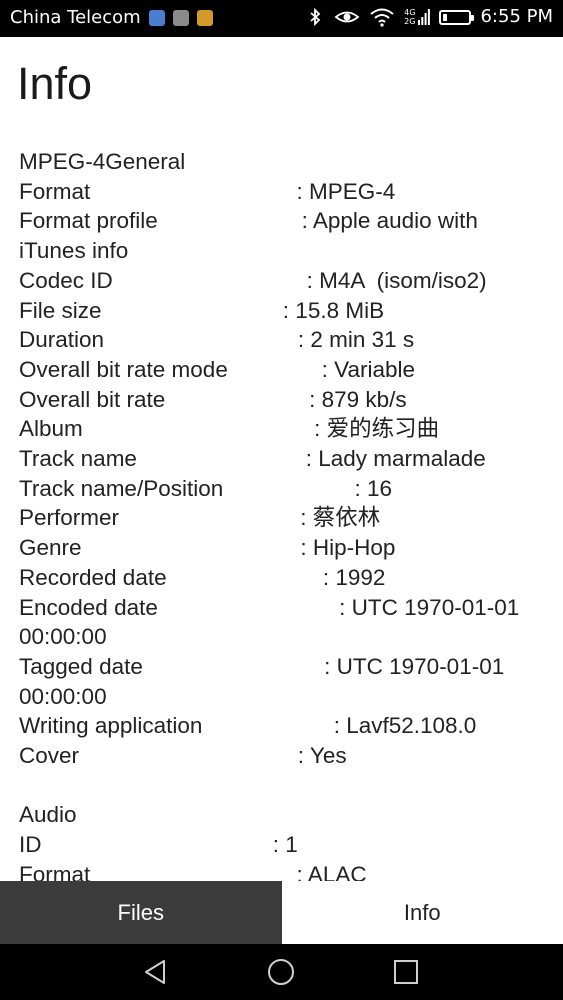  What do you see at coordinates (55, 83) in the screenshot?
I see `page-title: Info` at bounding box center [55, 83].